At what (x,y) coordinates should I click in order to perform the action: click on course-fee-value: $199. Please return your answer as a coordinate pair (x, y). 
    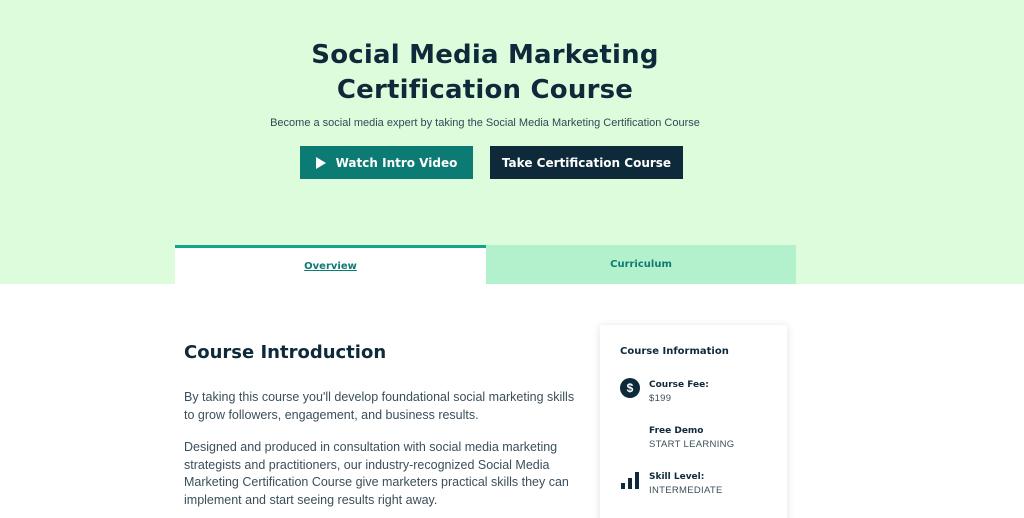
    Looking at the image, I should click on (660, 398).